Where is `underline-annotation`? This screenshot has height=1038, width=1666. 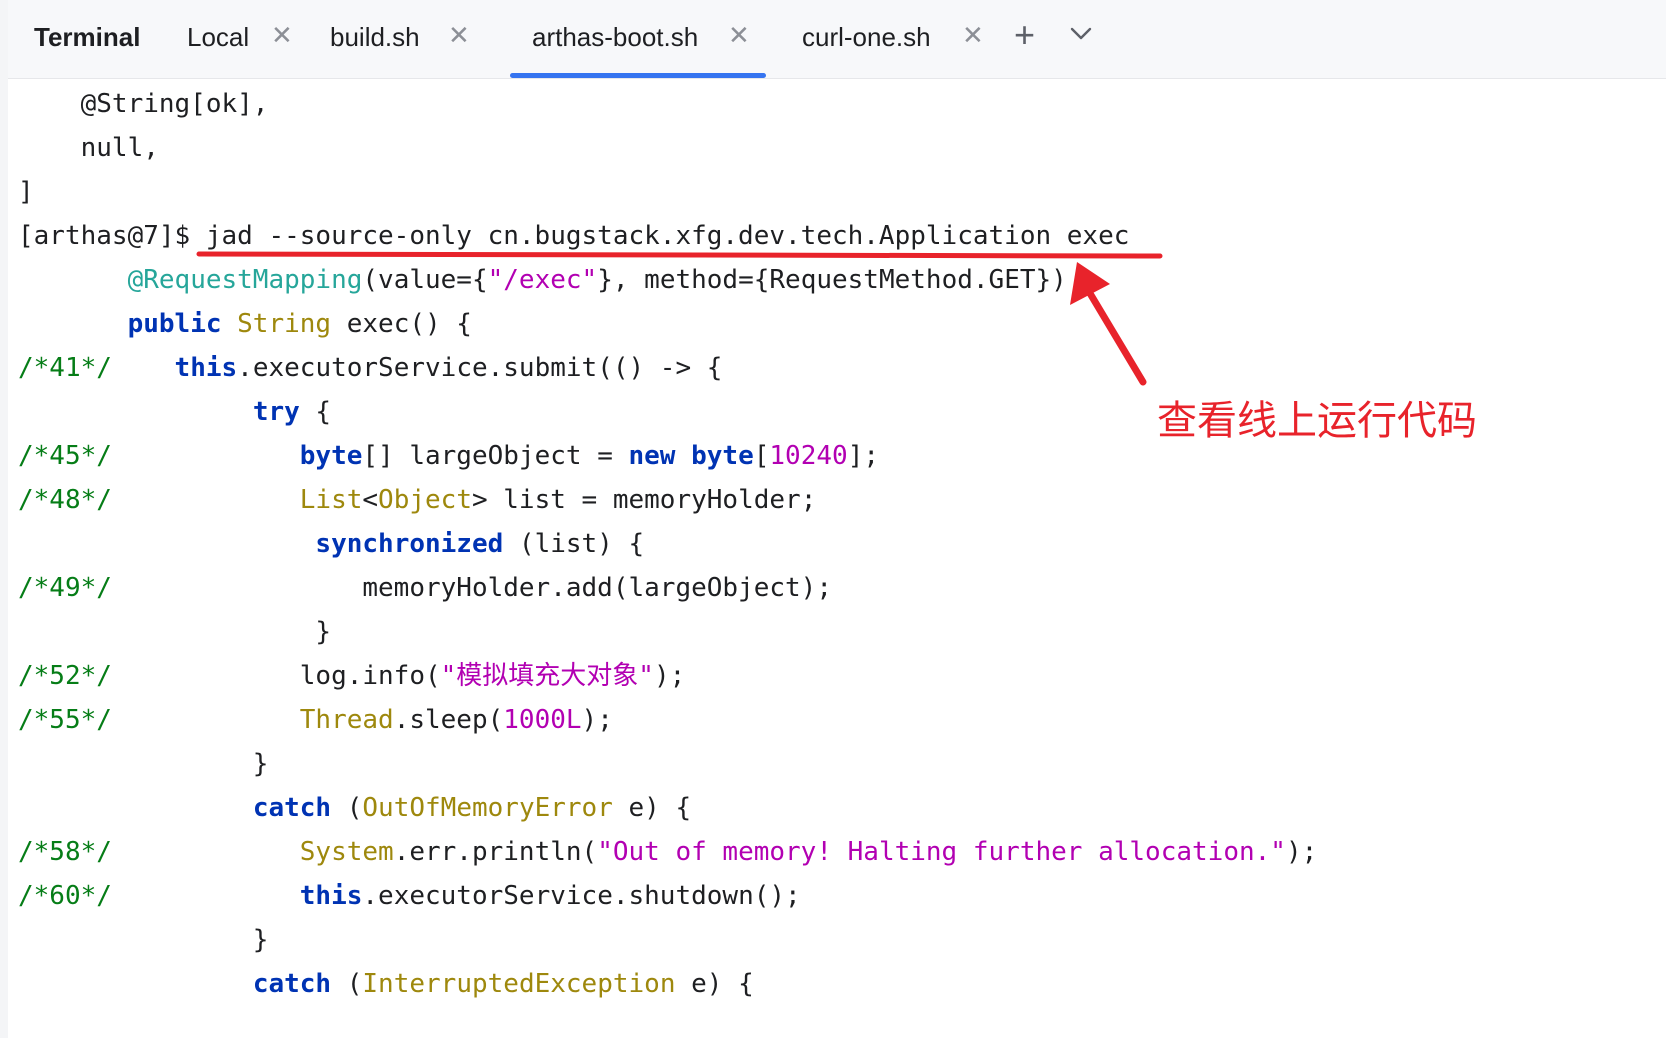
underline-annotation is located at coordinates (679, 255).